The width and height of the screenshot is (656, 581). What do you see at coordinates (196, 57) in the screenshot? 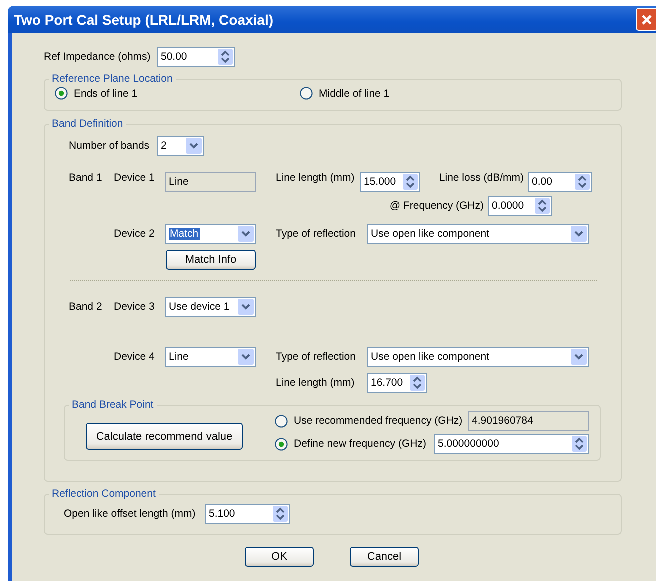
I see `spin-field: 50.00` at bounding box center [196, 57].